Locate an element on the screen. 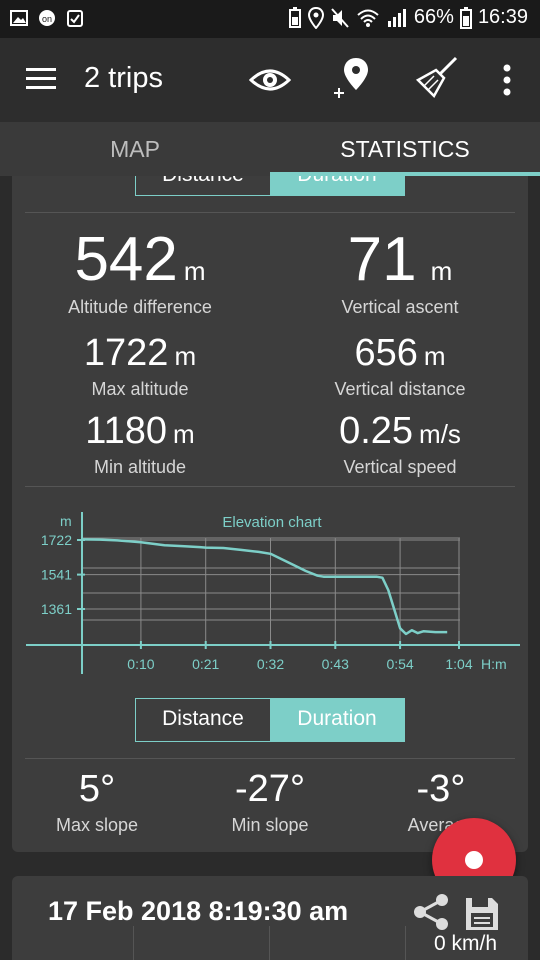 Image resolution: width=540 pixels, height=960 pixels. record-icon is located at coordinates (474, 860).